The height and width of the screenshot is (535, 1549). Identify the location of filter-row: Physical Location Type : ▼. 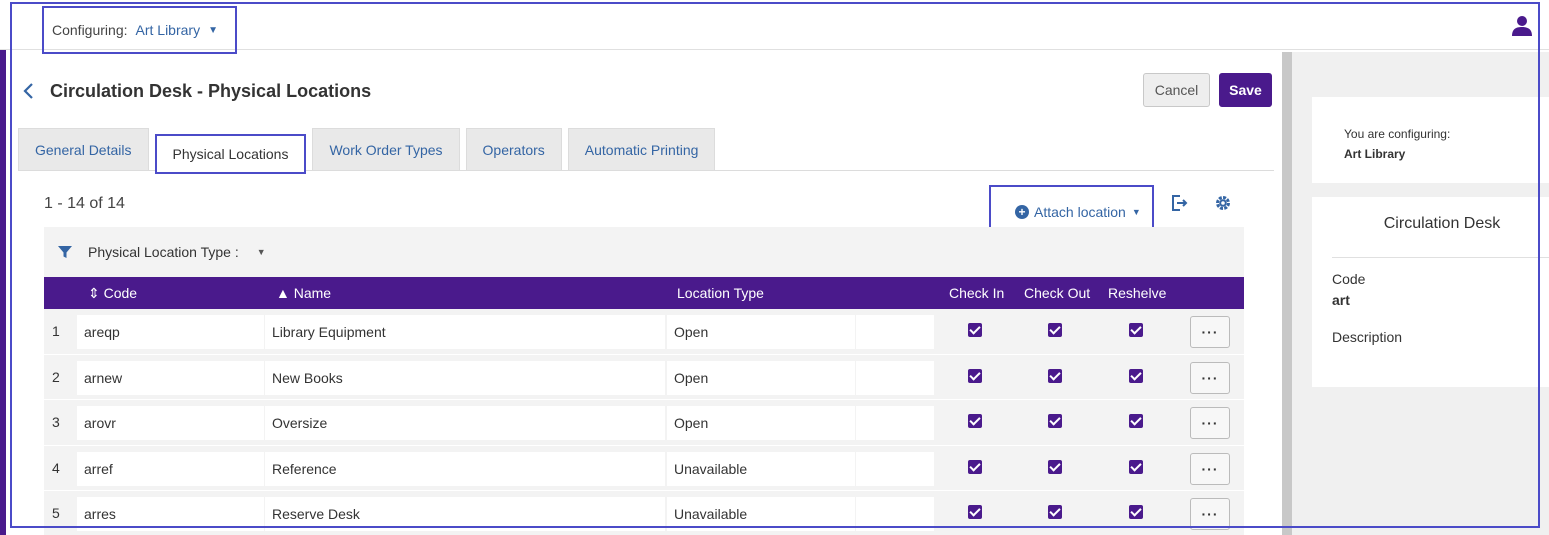
(644, 252).